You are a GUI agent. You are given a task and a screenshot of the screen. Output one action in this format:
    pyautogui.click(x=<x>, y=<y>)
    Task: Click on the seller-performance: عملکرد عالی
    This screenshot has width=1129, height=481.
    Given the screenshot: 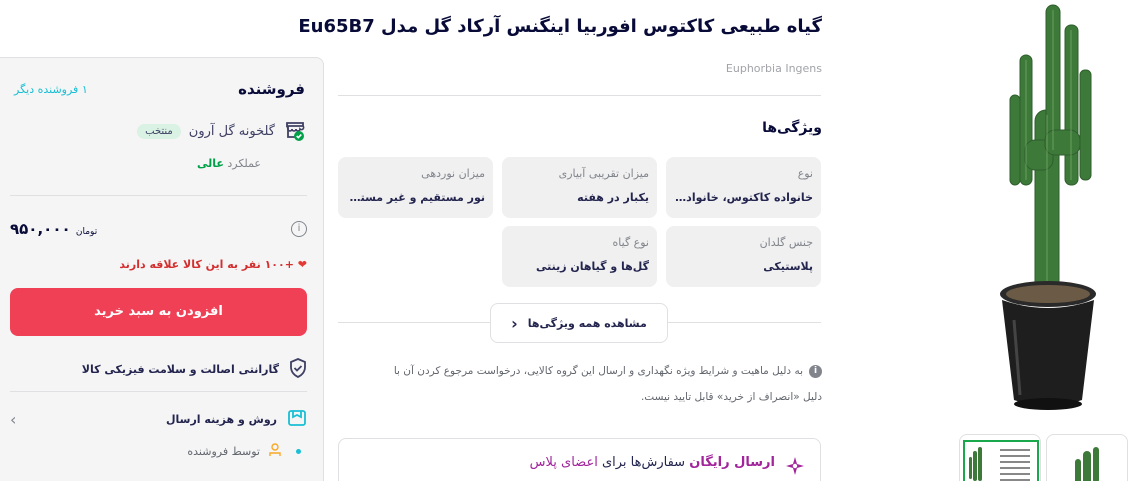 What is the action you would take?
    pyautogui.click(x=229, y=163)
    